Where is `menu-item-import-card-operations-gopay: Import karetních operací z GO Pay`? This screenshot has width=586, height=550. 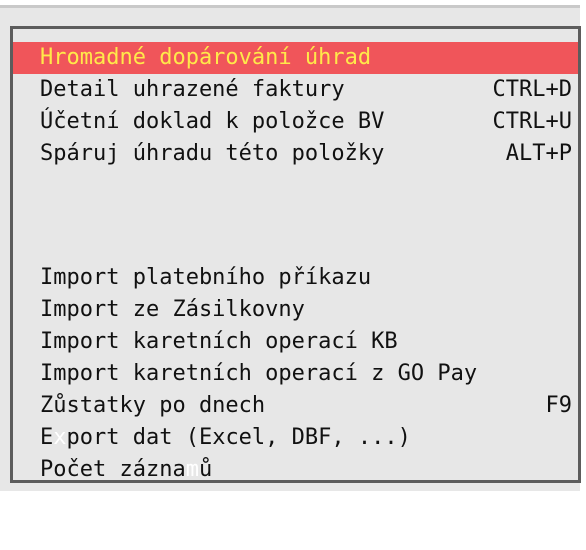
menu-item-import-card-operations-gopay: Import karetních operací z GO Pay is located at coordinates (295, 374).